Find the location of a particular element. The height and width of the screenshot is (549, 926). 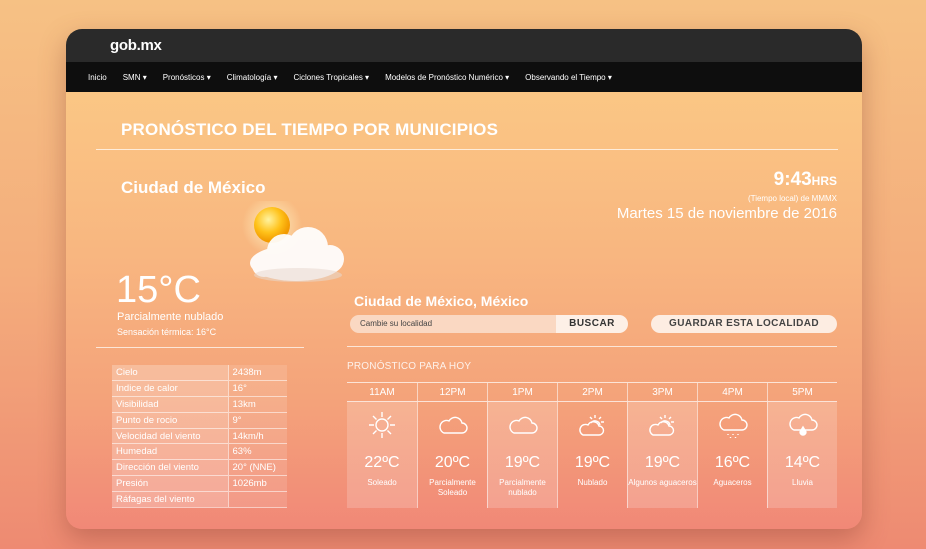

forecast-condition: Algunos aguaceros is located at coordinates (662, 482).